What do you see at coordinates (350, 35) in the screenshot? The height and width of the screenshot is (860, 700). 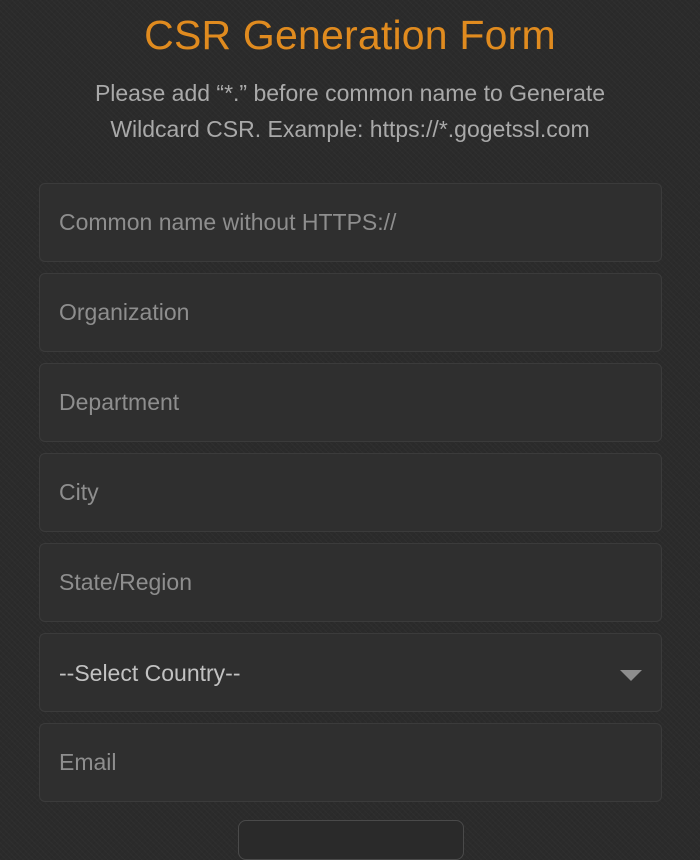 I see `page-title: CSR Generation Form` at bounding box center [350, 35].